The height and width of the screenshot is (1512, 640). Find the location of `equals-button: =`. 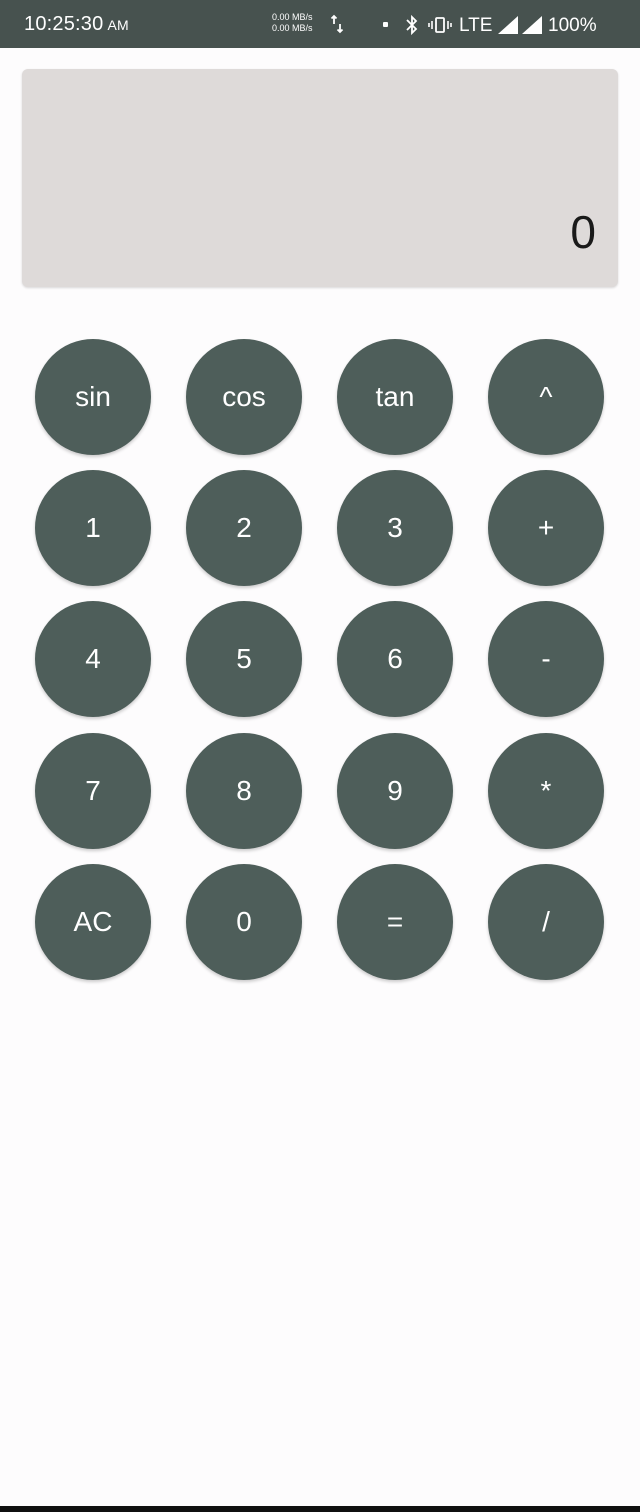

equals-button: = is located at coordinates (395, 922).